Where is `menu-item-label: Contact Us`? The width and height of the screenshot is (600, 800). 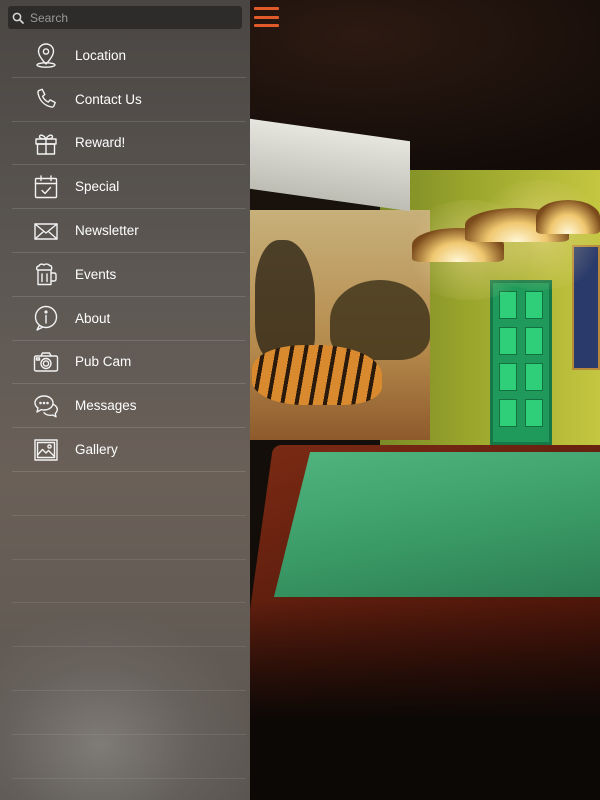
menu-item-label: Contact Us is located at coordinates (108, 99).